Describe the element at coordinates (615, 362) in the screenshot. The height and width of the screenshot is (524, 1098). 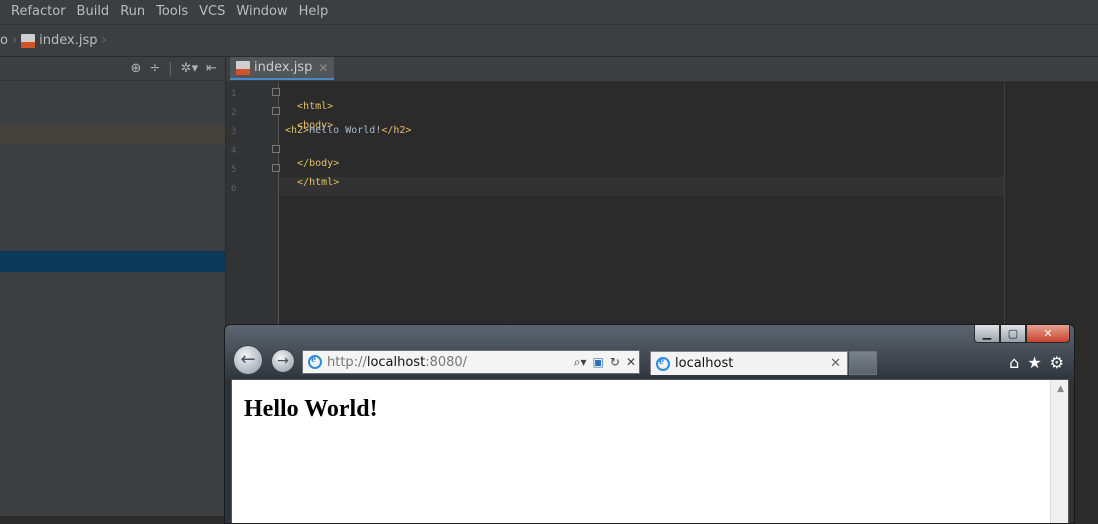
I see `refresh-icon: ↻` at that location.